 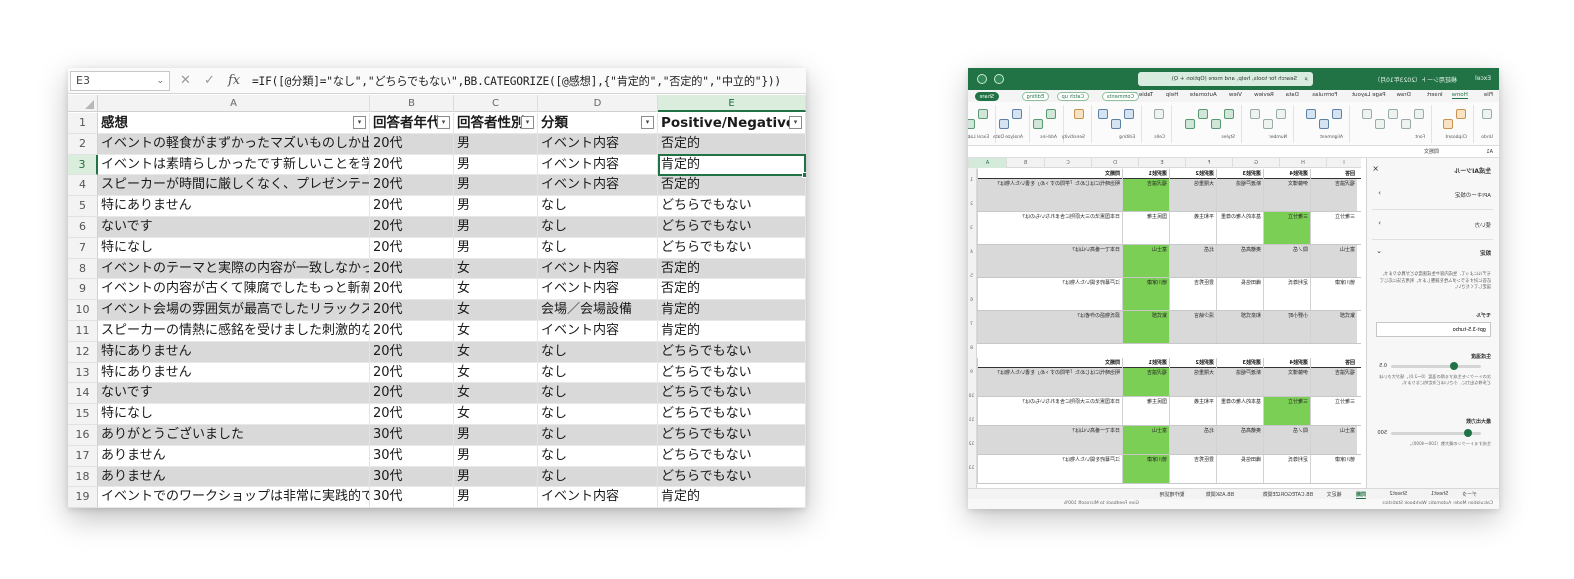 I want to click on table-cell: 日本国憲法の三大原則に含まれないものは？, so click(x=1049, y=228).